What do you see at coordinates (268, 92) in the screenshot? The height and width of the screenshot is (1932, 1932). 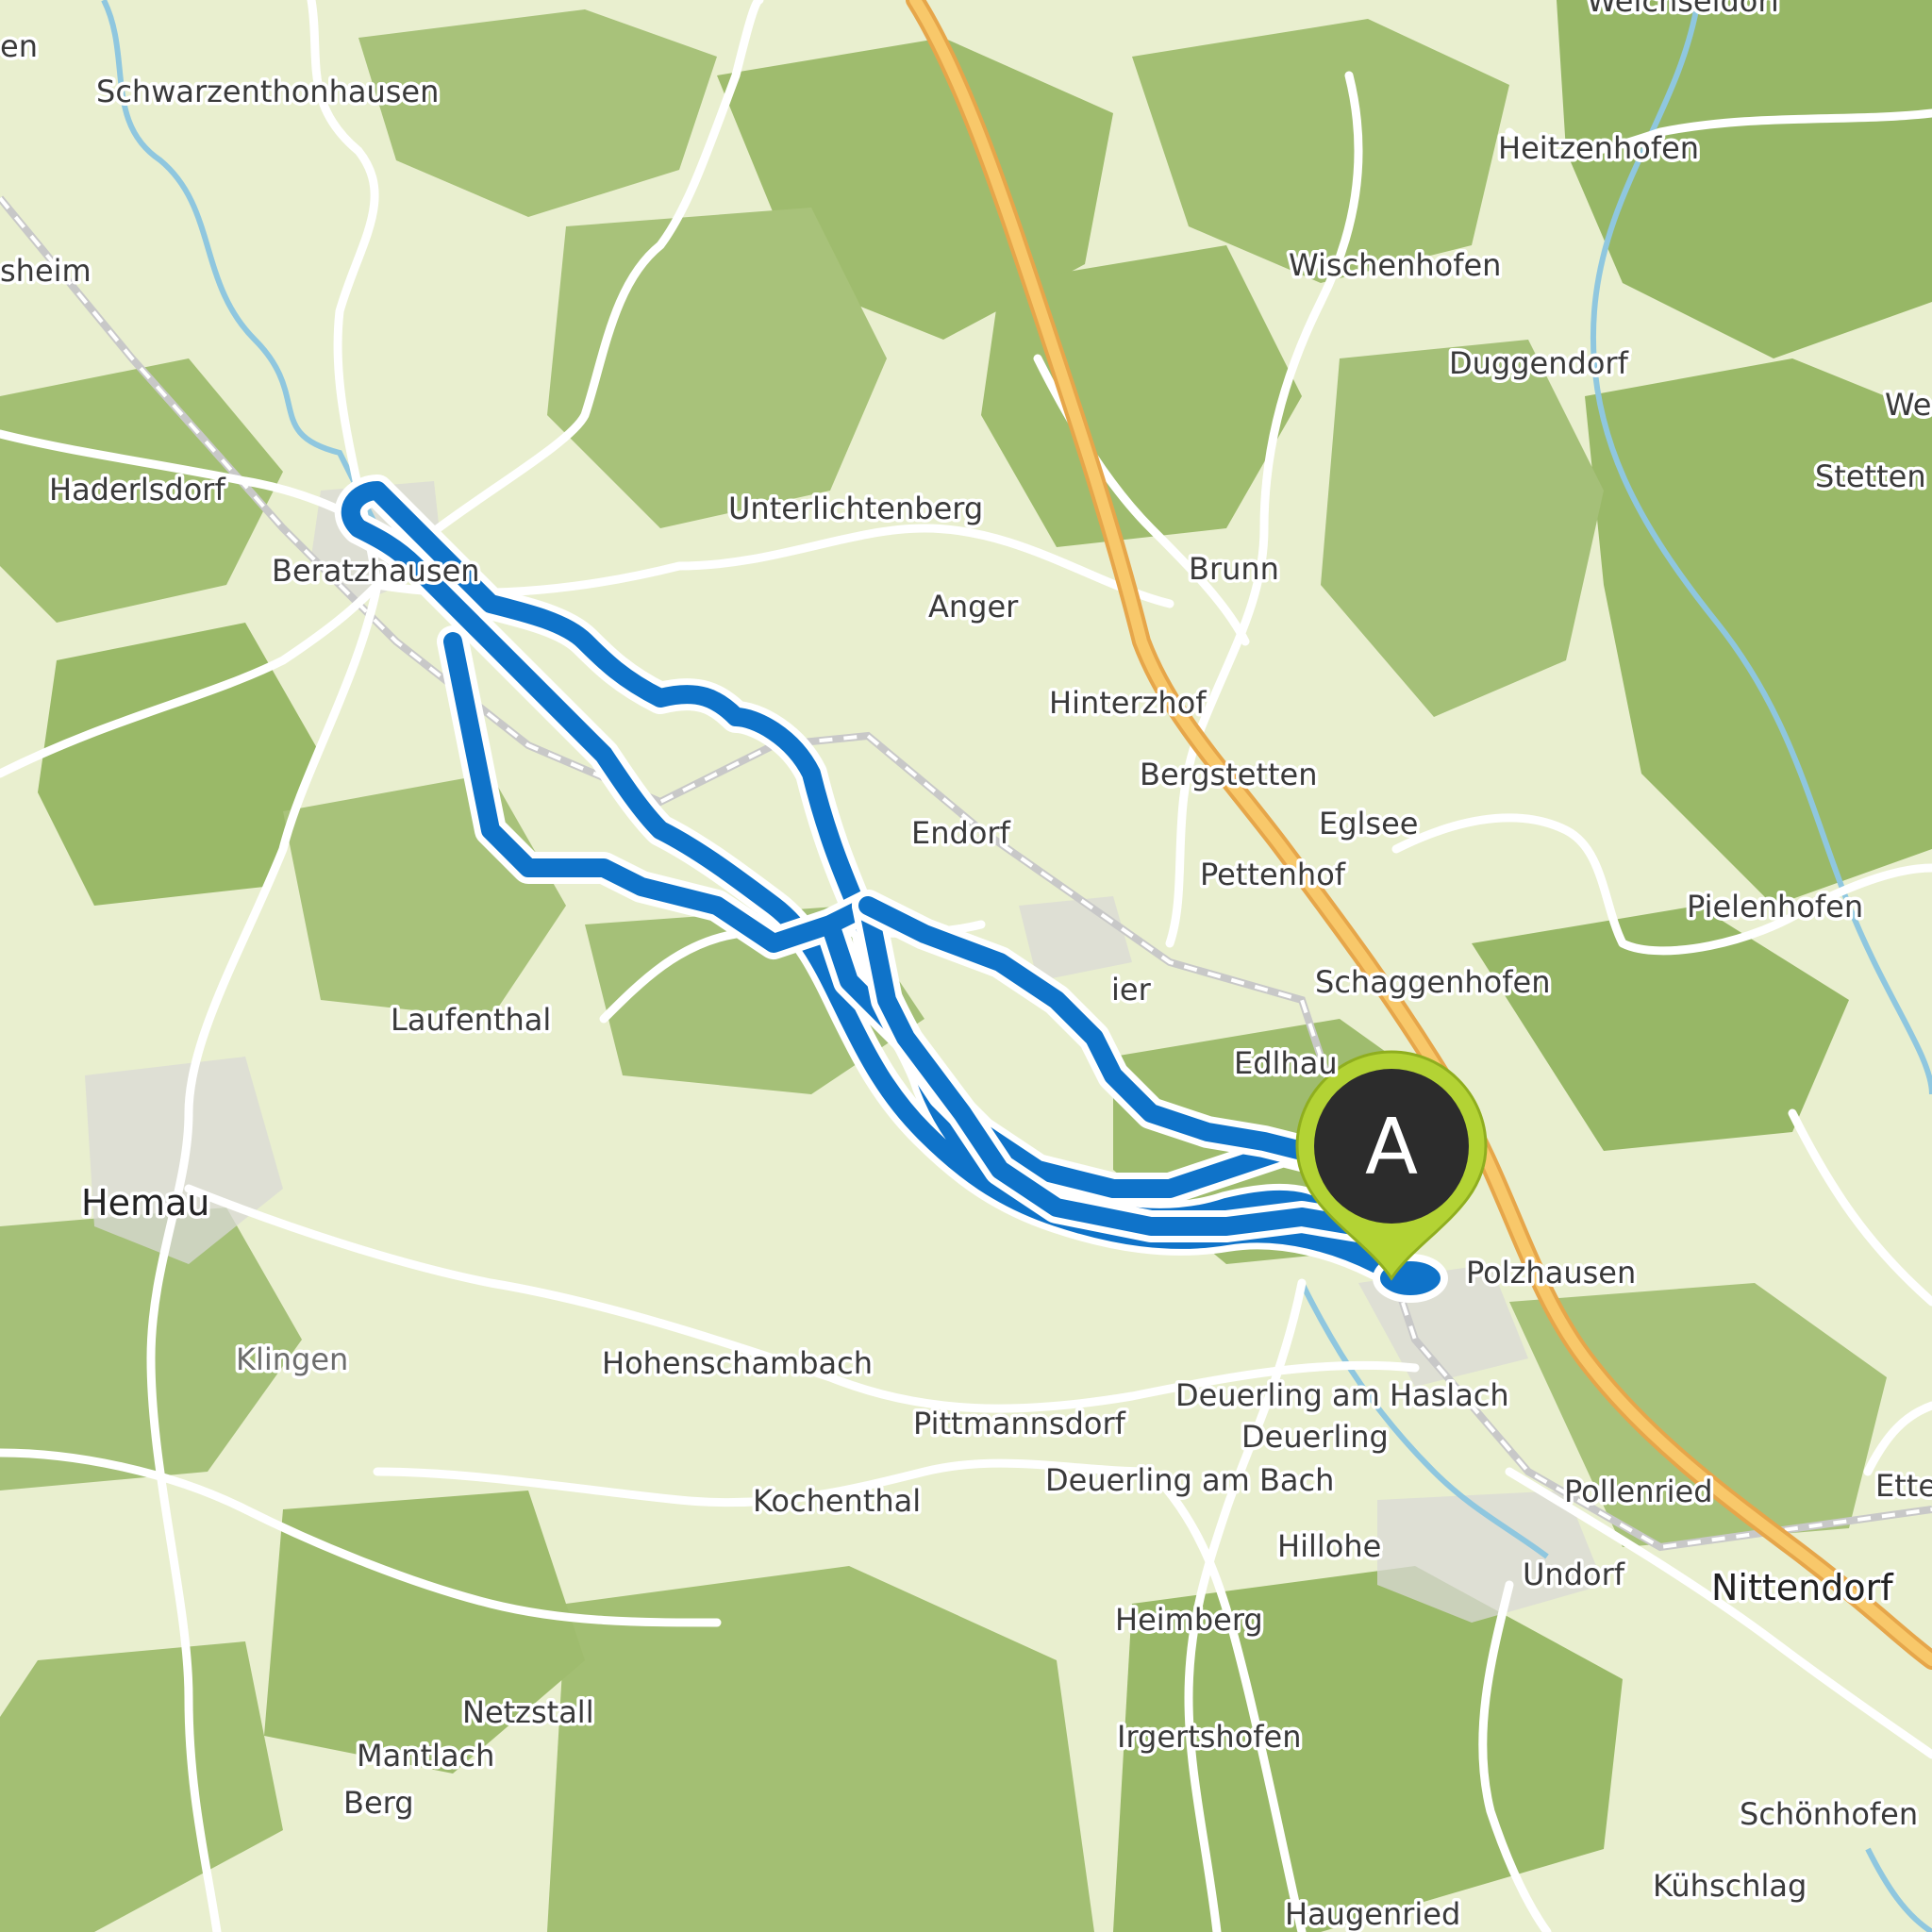 I see `place-label-schwarzenthonhausen: Schwarzenthonhausen` at bounding box center [268, 92].